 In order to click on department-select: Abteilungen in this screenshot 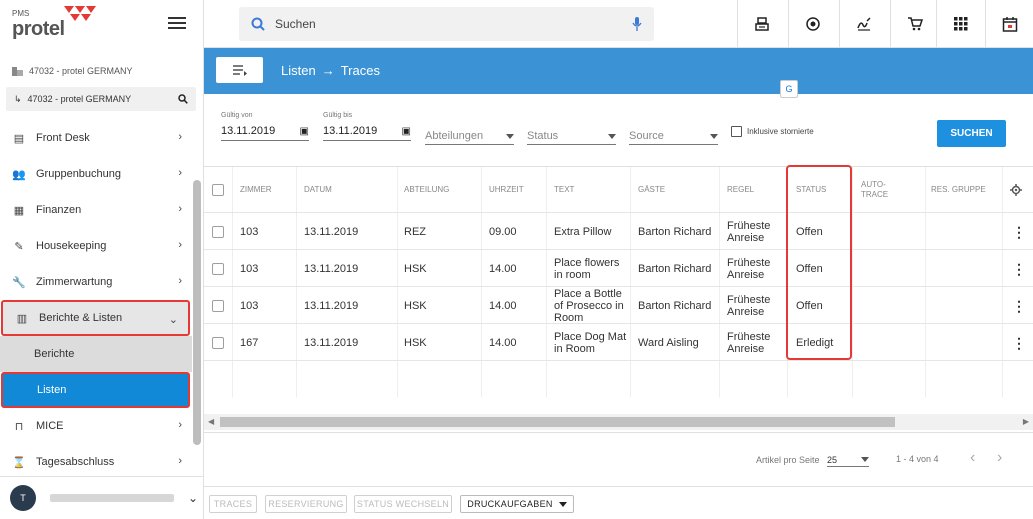, I will do `click(469, 136)`.